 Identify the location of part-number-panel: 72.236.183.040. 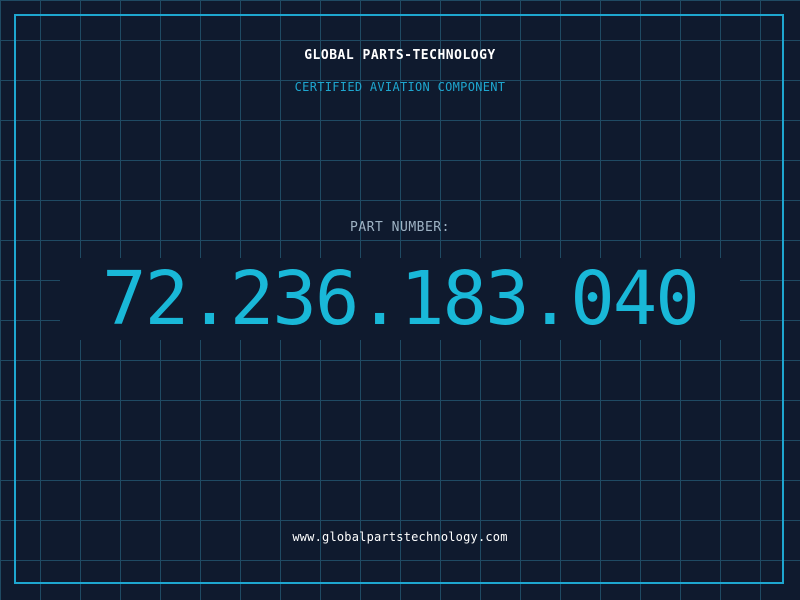
(400, 299).